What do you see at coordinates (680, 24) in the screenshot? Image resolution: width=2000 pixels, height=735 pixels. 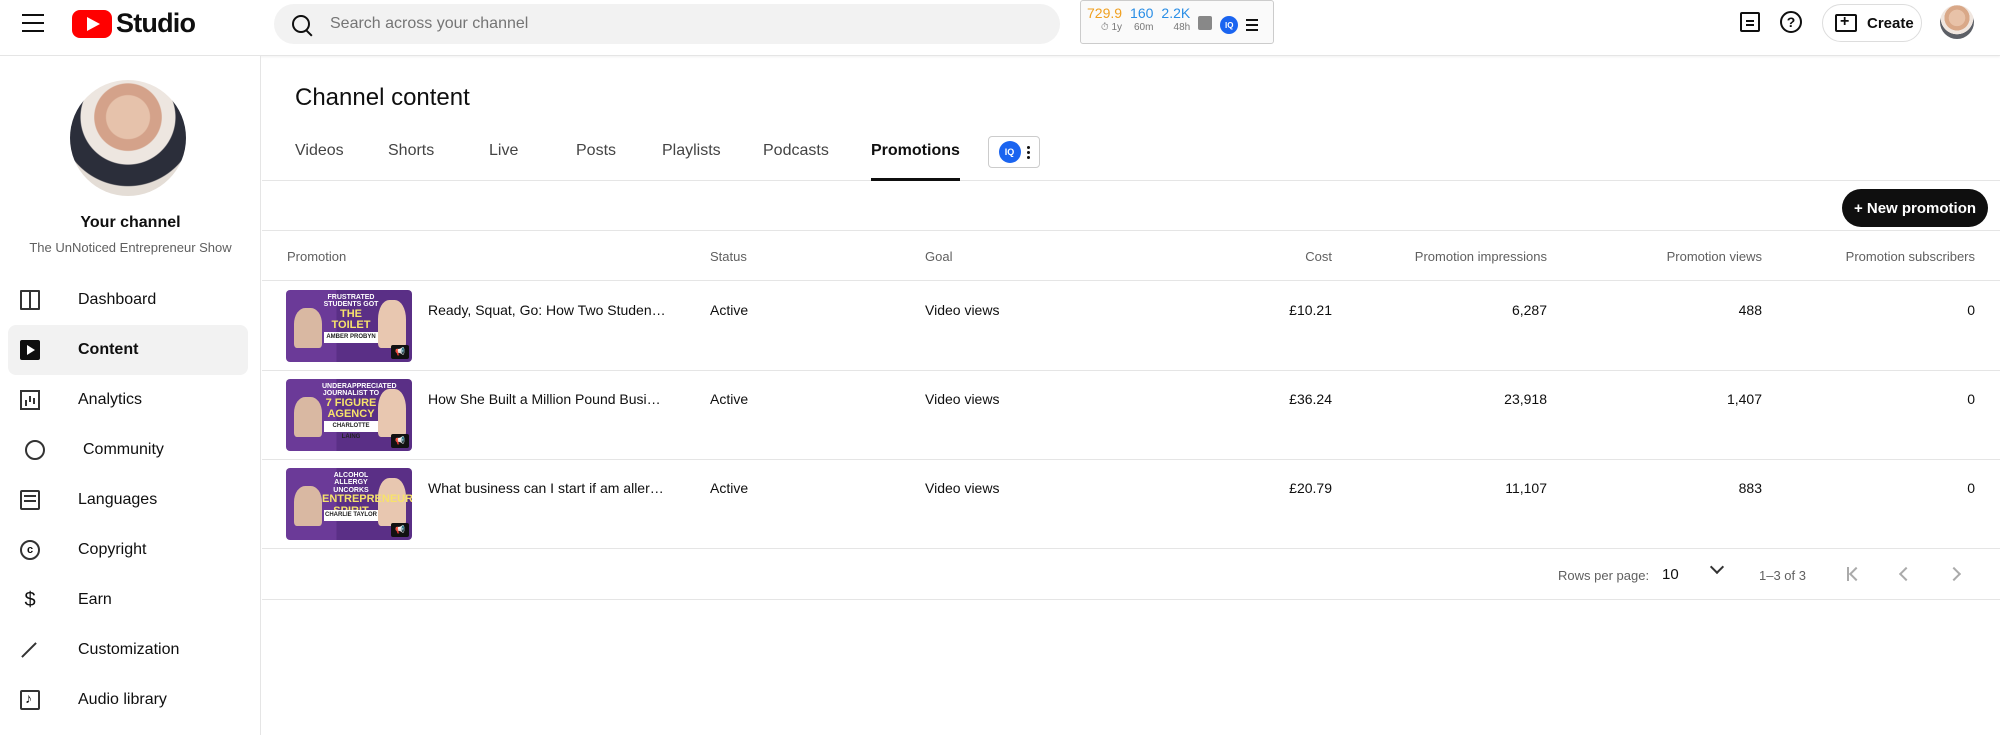 I see `search-input` at bounding box center [680, 24].